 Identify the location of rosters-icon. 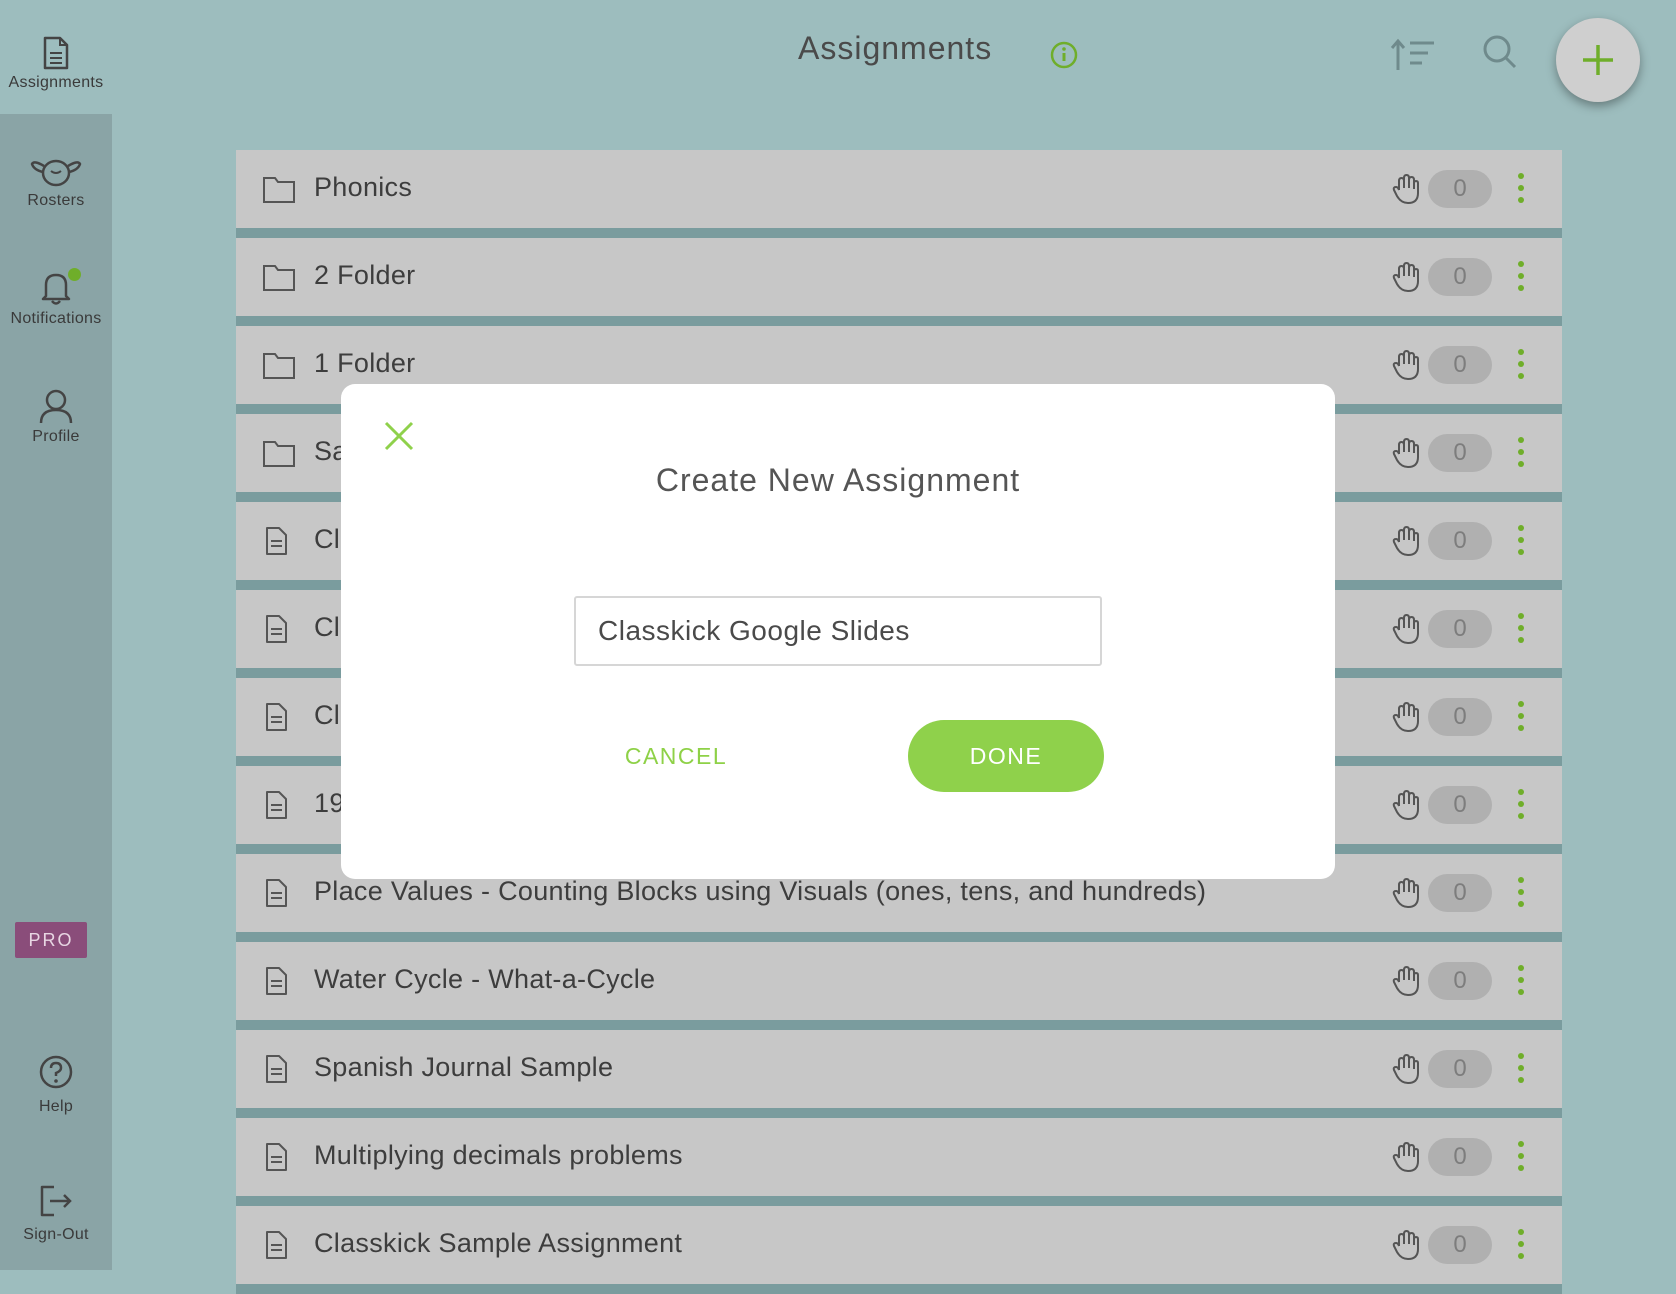
(56, 173).